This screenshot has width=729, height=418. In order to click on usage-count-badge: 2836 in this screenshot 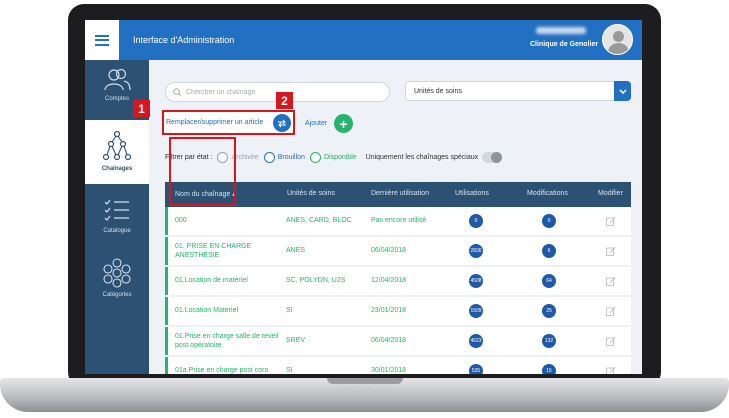, I will do `click(476, 251)`.